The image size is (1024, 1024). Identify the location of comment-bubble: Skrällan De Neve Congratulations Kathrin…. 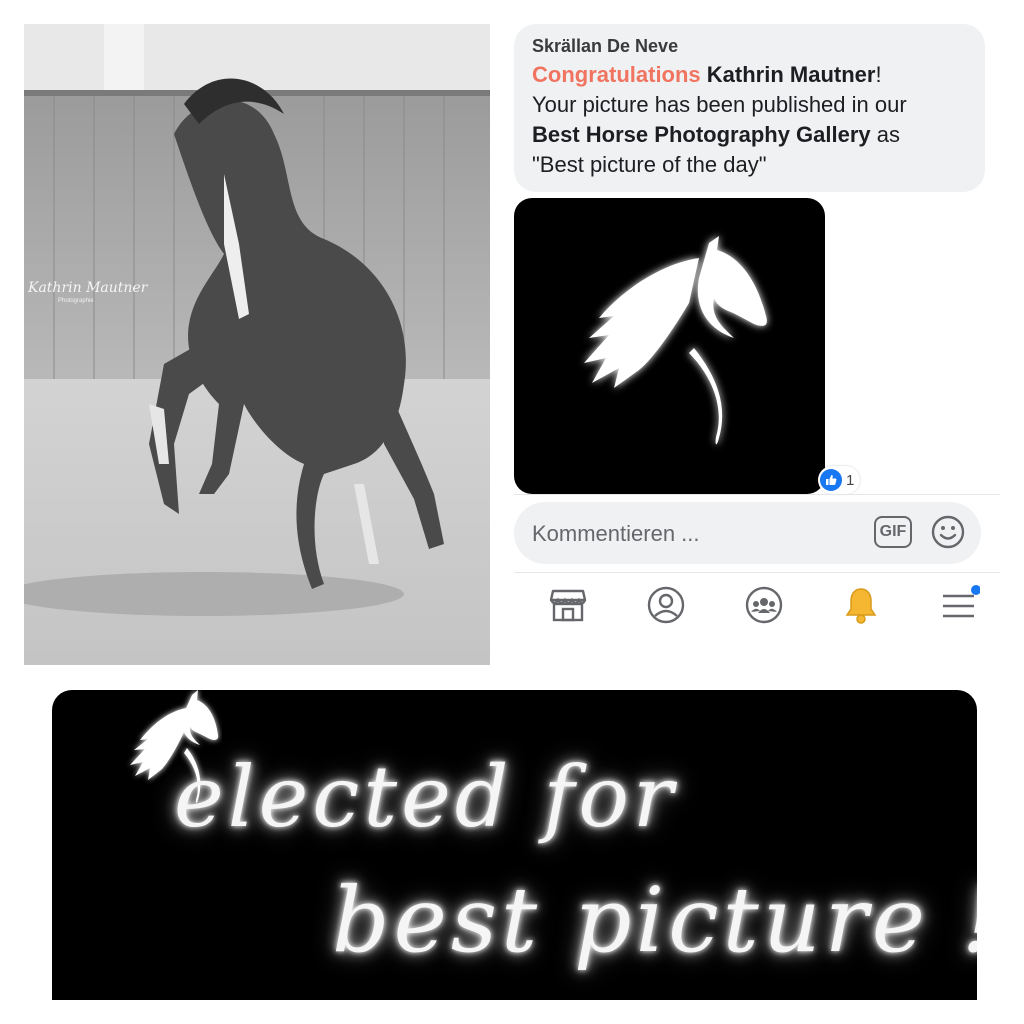
(749, 108).